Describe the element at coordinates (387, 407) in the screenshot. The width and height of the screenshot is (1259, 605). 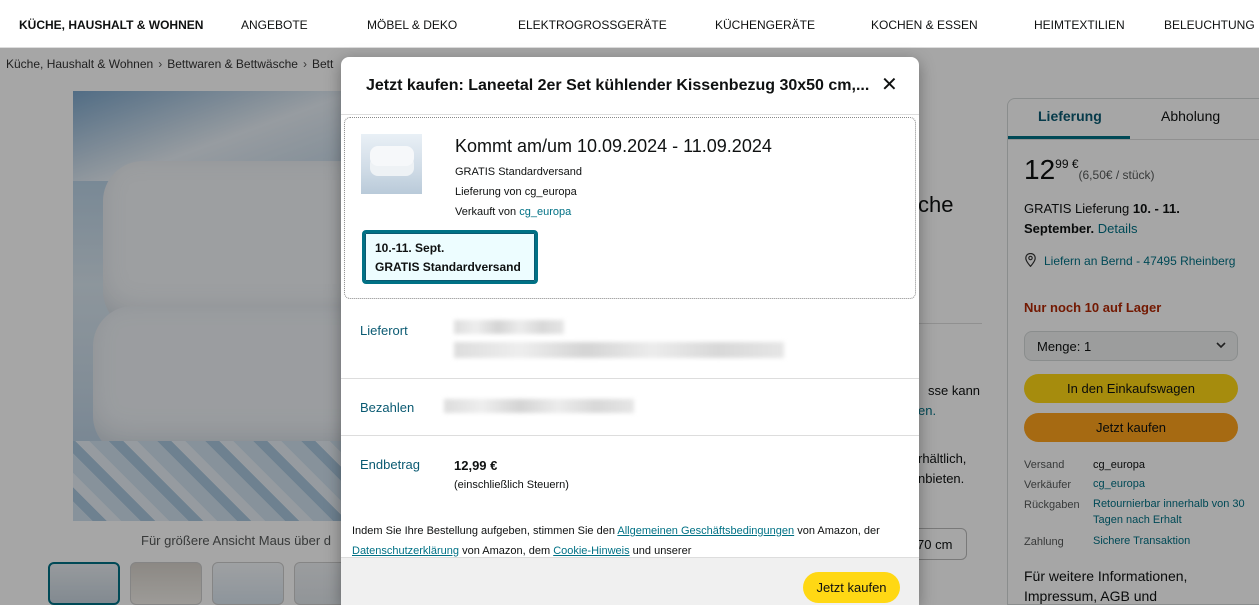
I see `payment-label: Bezahlen` at that location.